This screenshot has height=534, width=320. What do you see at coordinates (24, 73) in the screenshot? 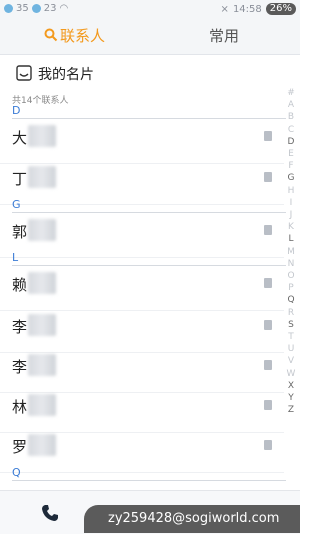
I see `card-icon` at bounding box center [24, 73].